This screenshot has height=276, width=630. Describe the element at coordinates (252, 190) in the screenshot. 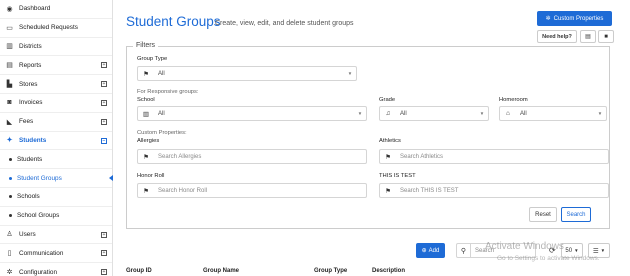

I see `honor-roll-search-input: ⚑ Search Honor Roll` at that location.